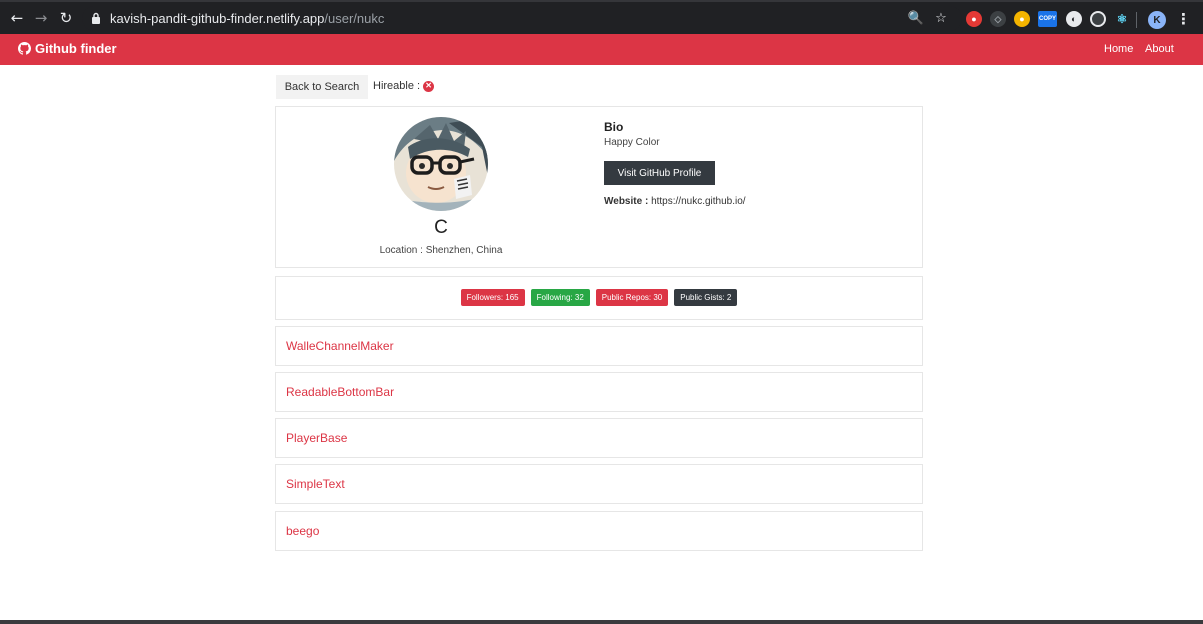 The image size is (1203, 624). I want to click on repo-link: PlayerBase, so click(316, 438).